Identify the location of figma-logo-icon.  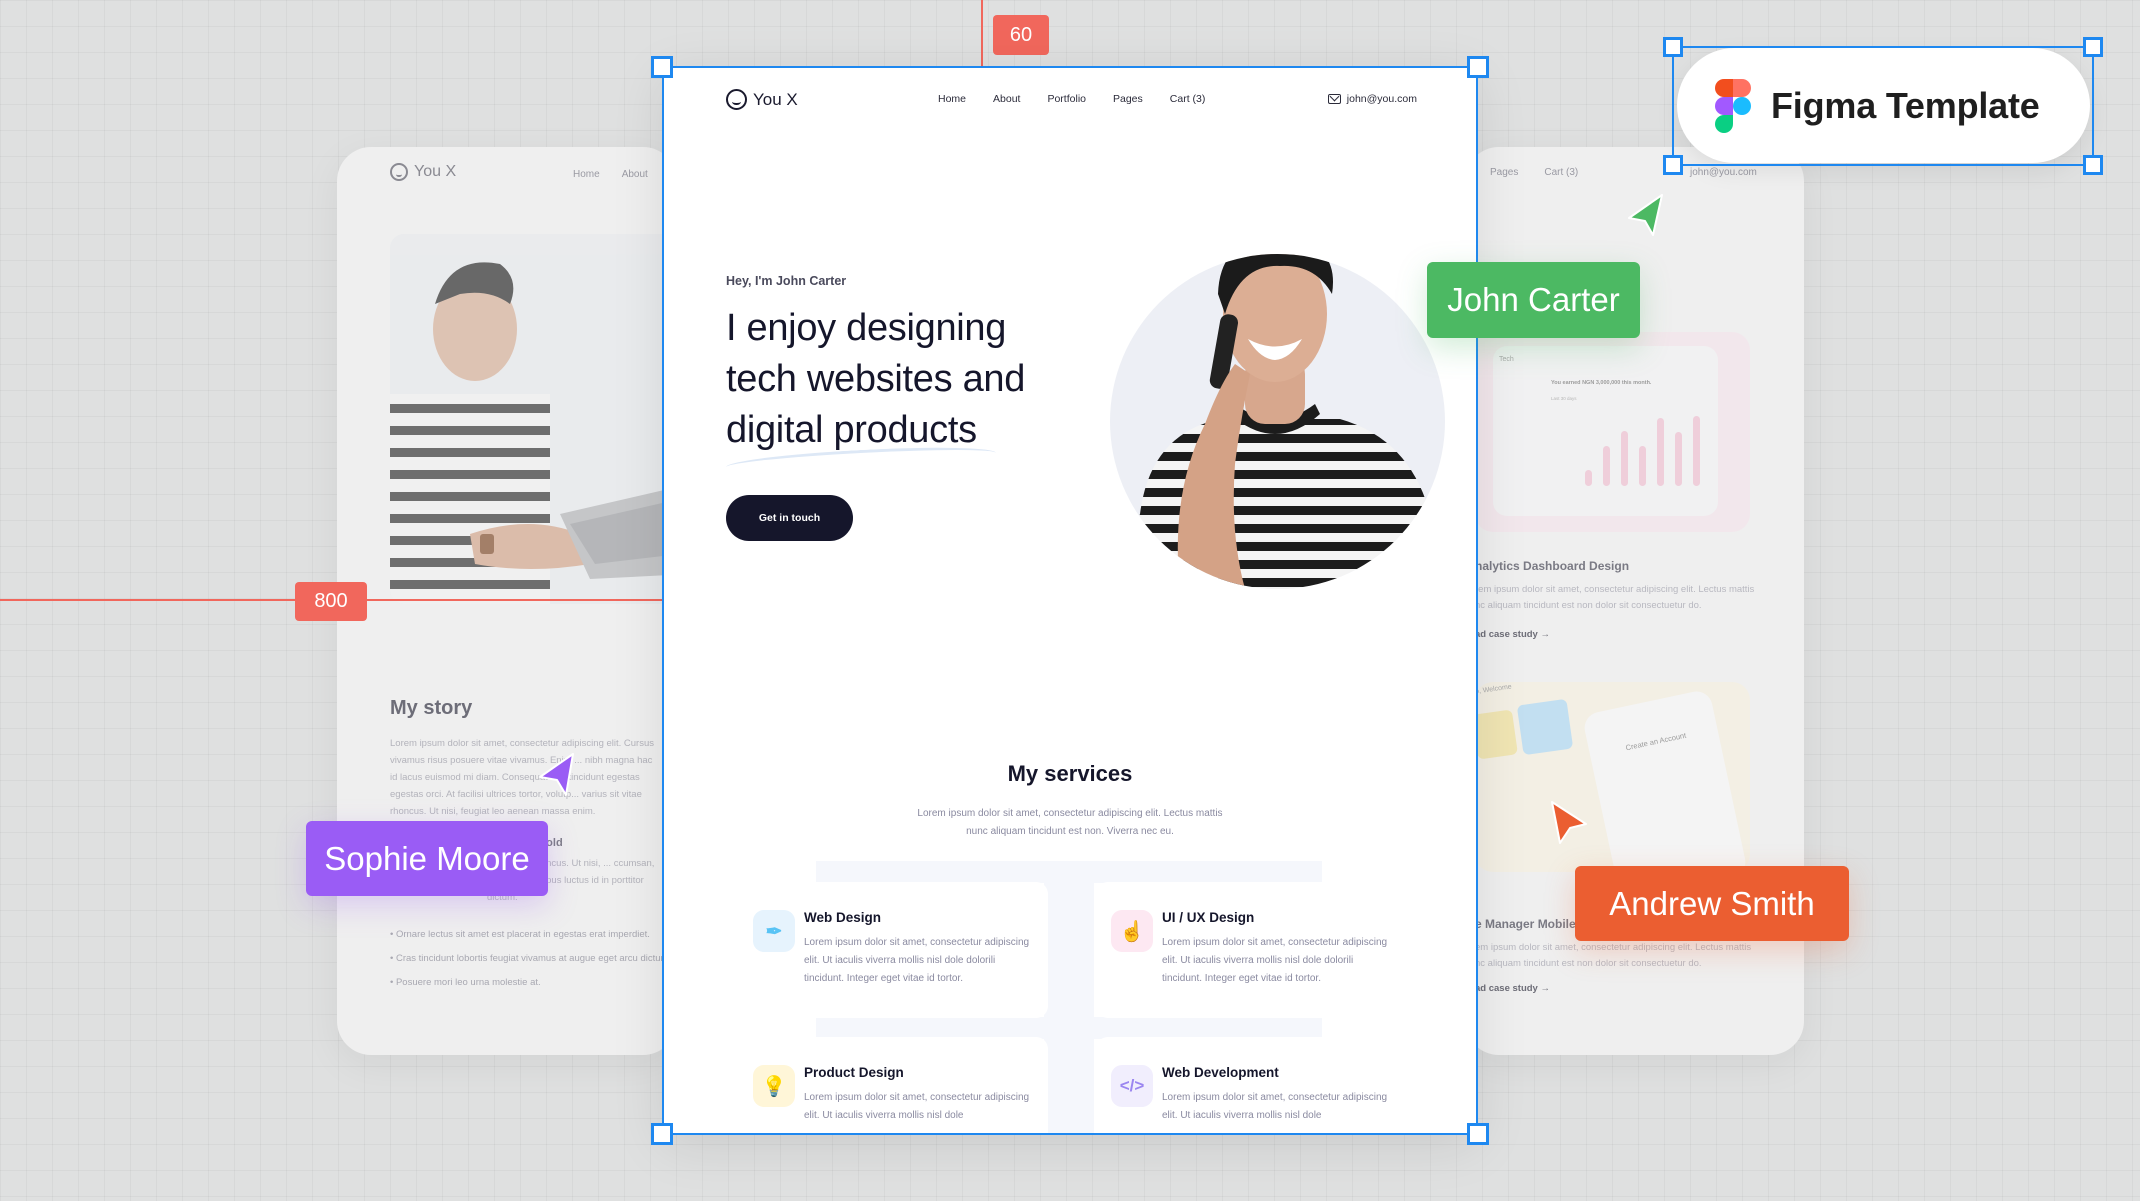
(1733, 105).